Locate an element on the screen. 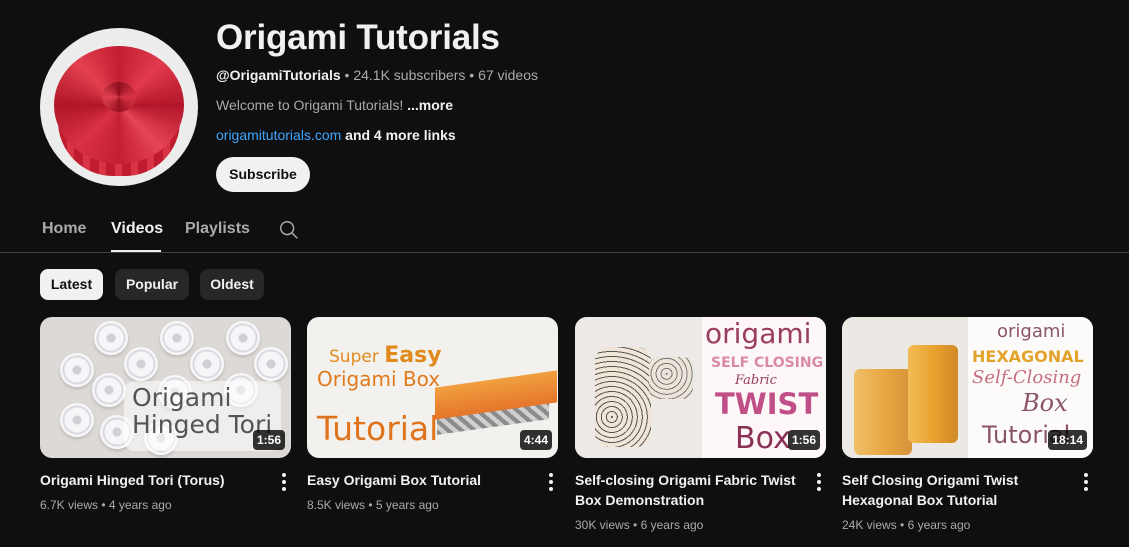 The width and height of the screenshot is (1129, 547). thumbnail-text: Super Easy is located at coordinates (385, 355).